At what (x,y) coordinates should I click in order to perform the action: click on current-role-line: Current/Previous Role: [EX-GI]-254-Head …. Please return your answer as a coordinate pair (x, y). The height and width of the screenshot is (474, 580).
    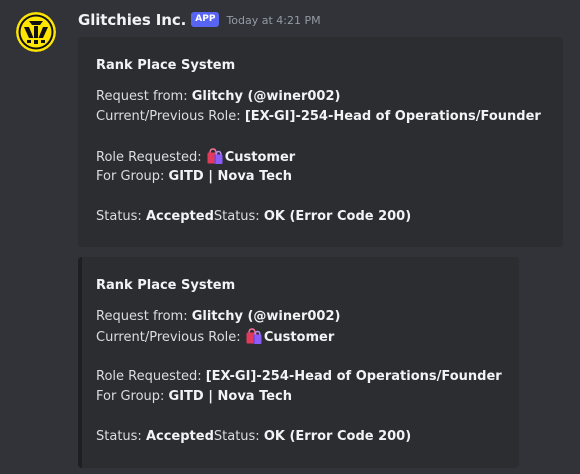
    Looking at the image, I should click on (325, 117).